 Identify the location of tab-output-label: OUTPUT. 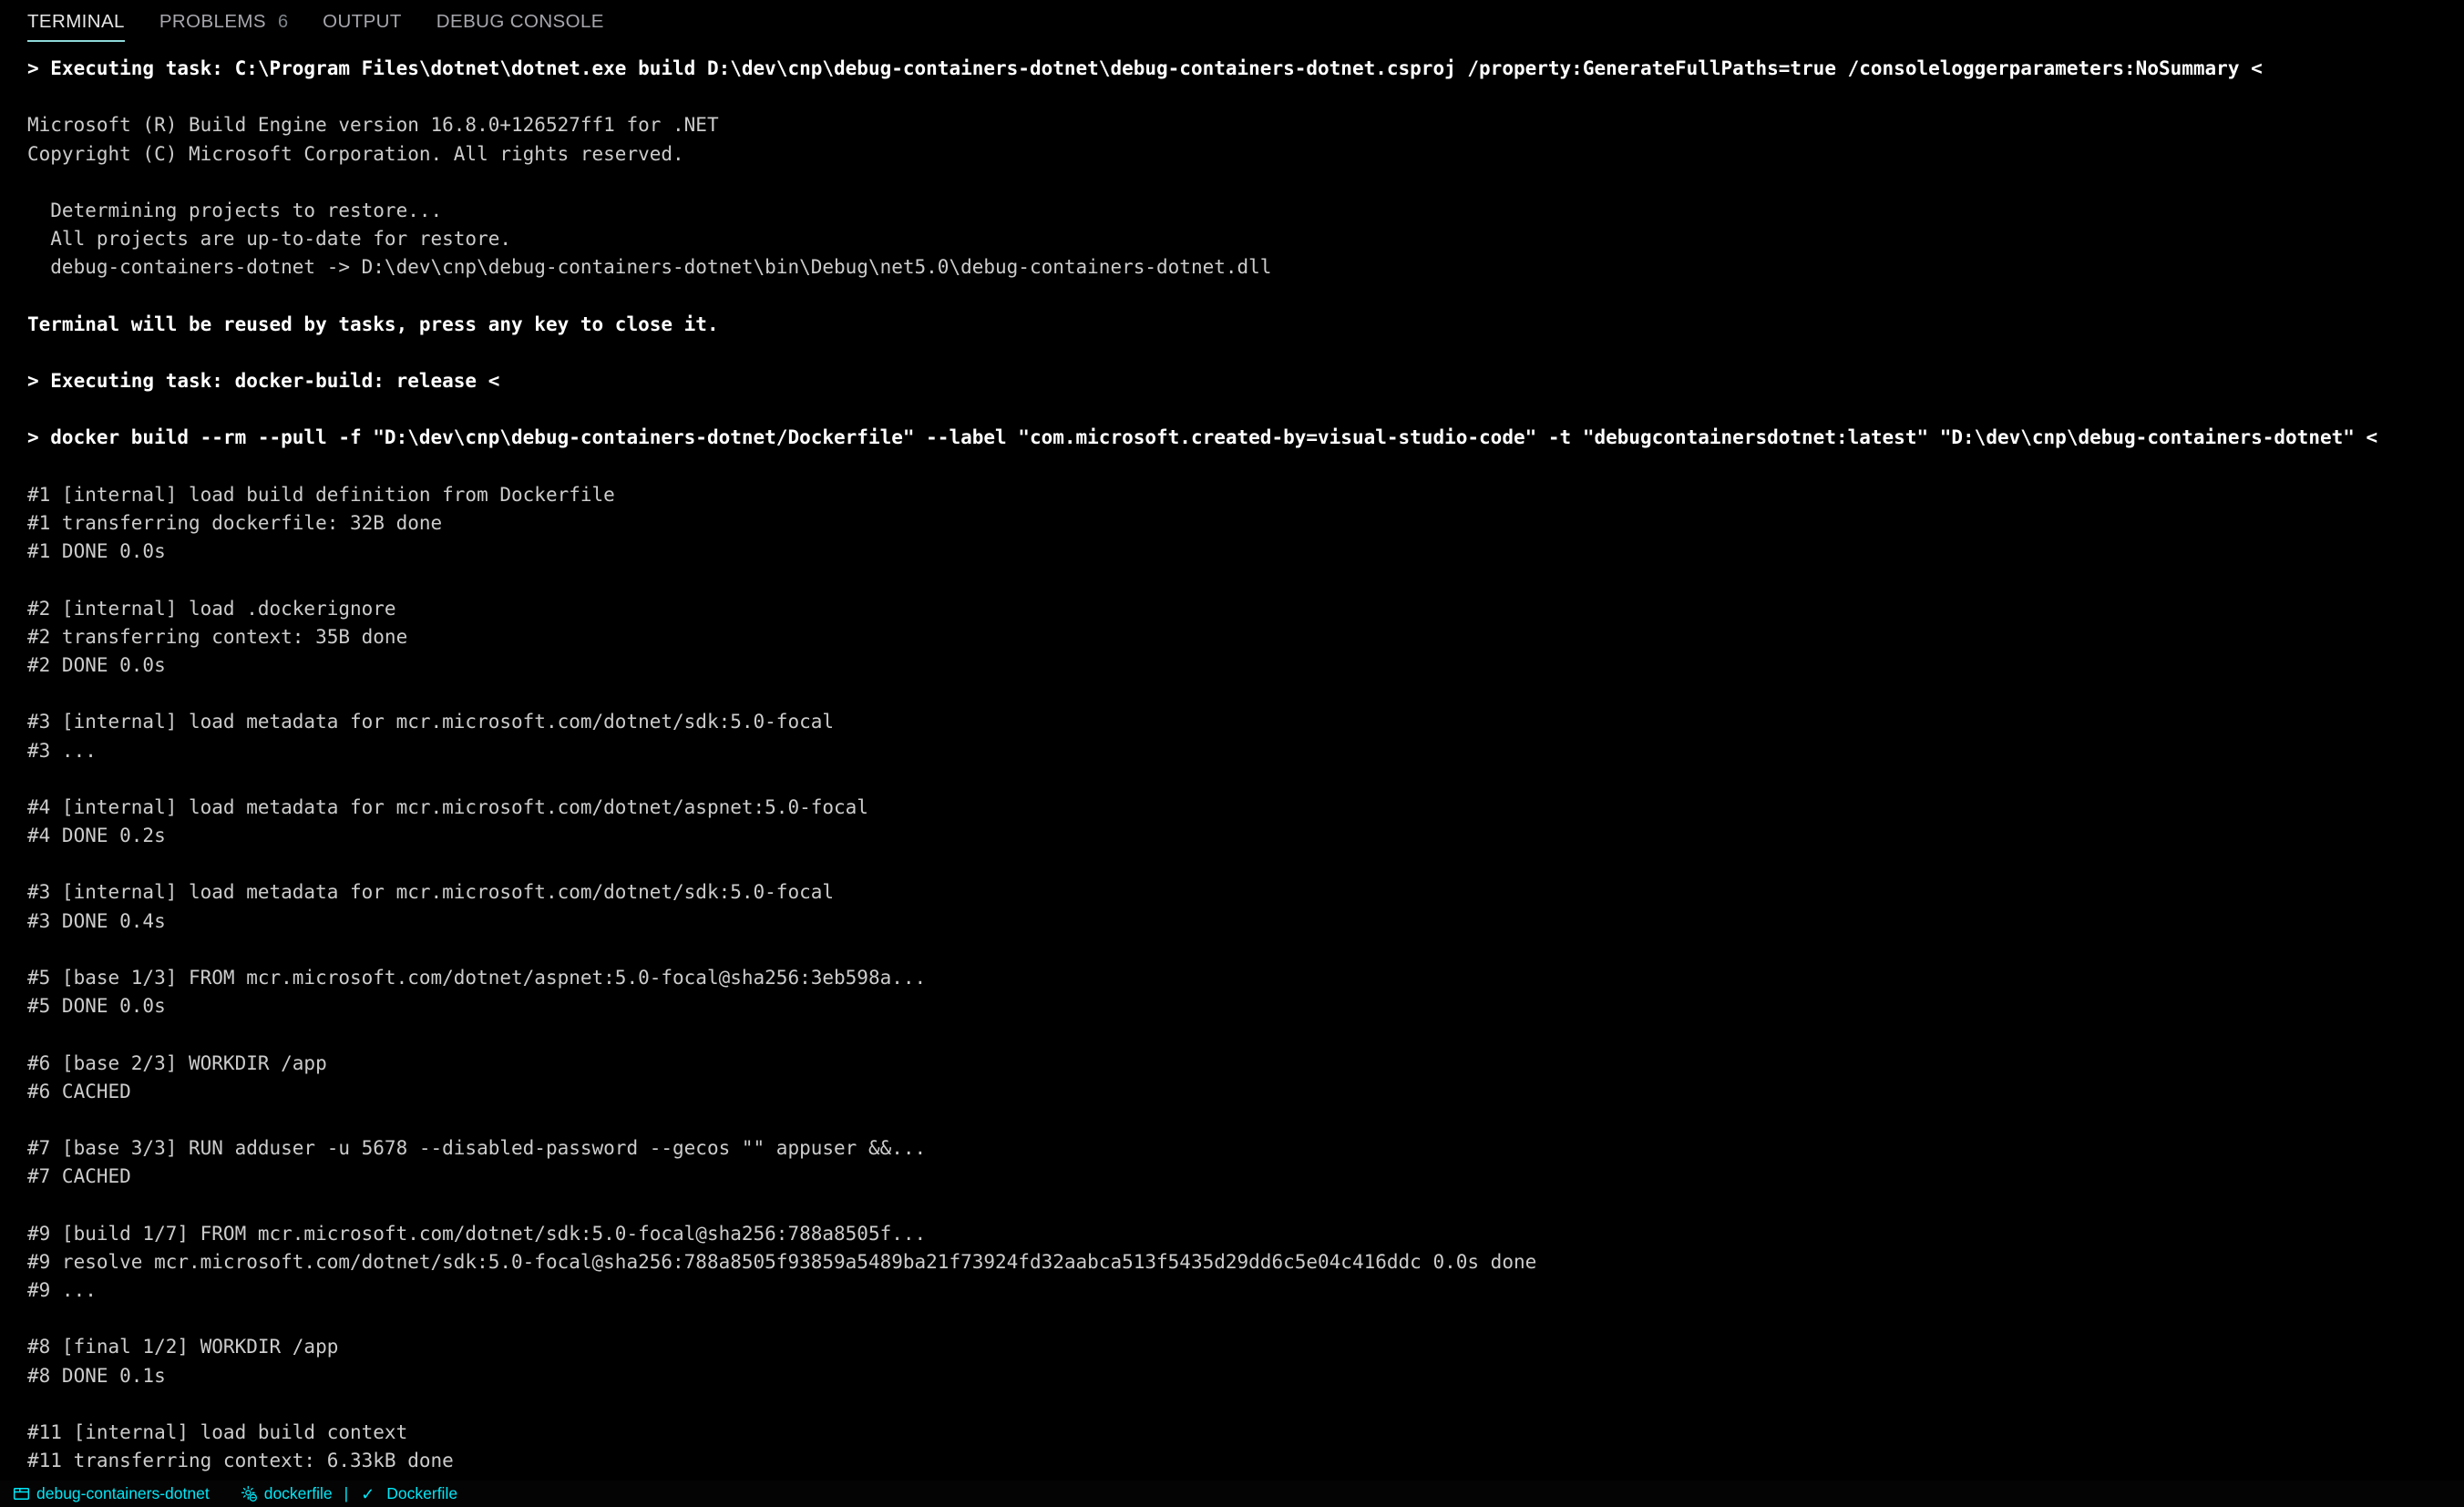
(362, 21).